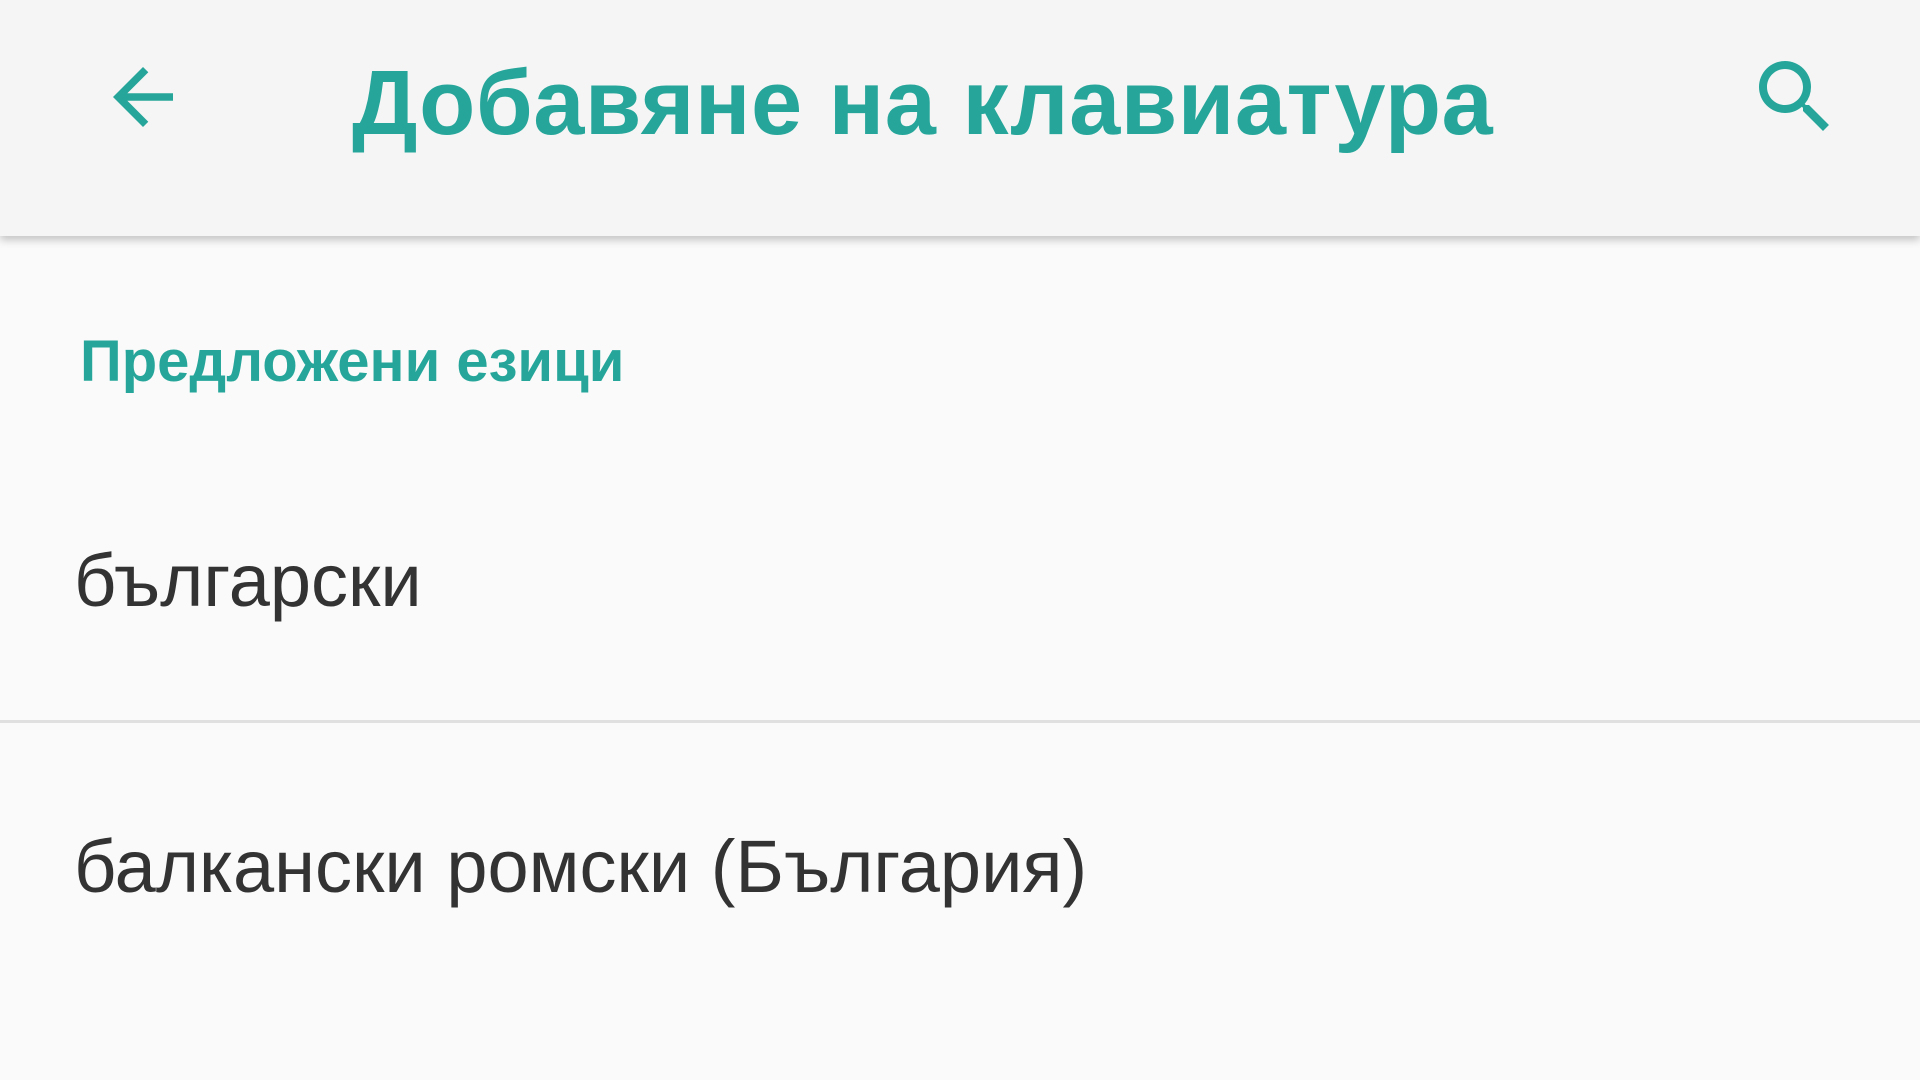 Image resolution: width=1920 pixels, height=1080 pixels. I want to click on search-icon, so click(1794, 96).